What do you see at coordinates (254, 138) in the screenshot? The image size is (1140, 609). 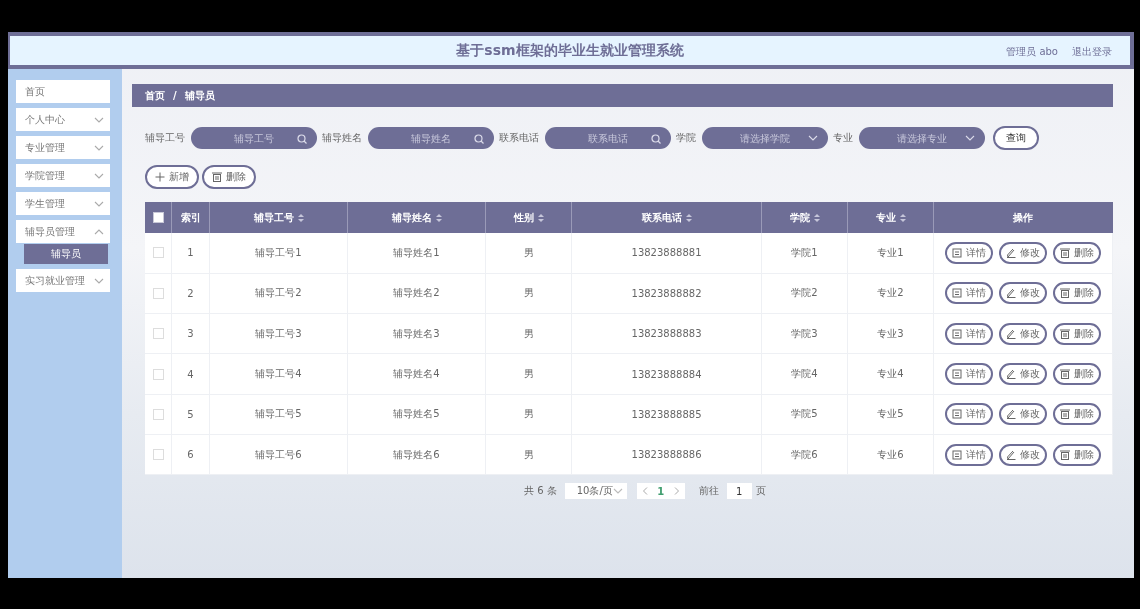 I see `search-field: 辅导工号` at bounding box center [254, 138].